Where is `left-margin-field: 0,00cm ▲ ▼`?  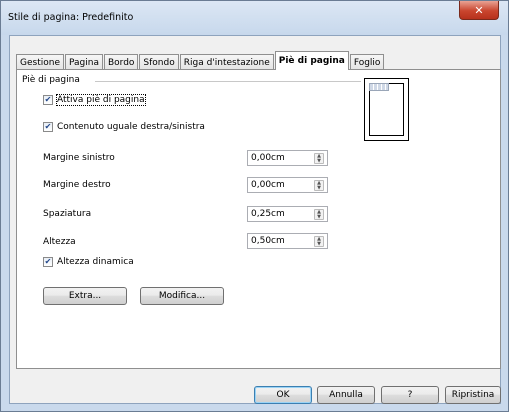
left-margin-field: 0,00cm ▲ ▼ is located at coordinates (287, 158).